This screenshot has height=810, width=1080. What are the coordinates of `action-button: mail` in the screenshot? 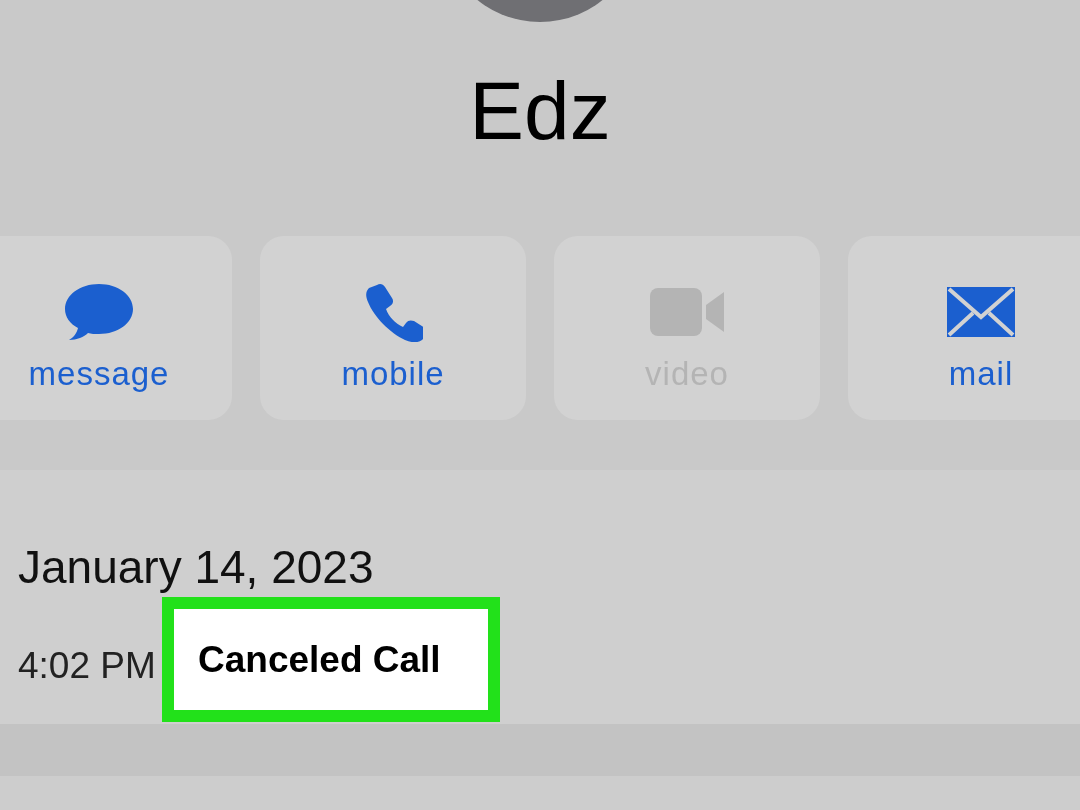 It's located at (964, 328).